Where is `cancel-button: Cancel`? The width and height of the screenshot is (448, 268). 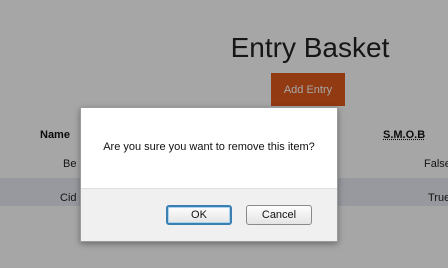
cancel-button: Cancel is located at coordinates (279, 215).